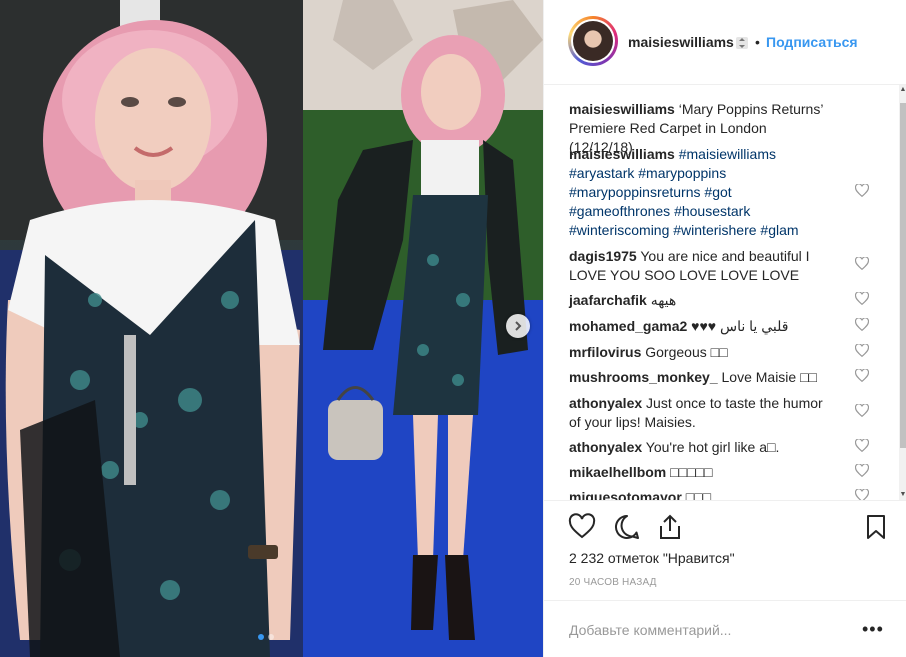 Image resolution: width=906 pixels, height=657 pixels. I want to click on comment-text: Love Maisie □□, so click(769, 377).